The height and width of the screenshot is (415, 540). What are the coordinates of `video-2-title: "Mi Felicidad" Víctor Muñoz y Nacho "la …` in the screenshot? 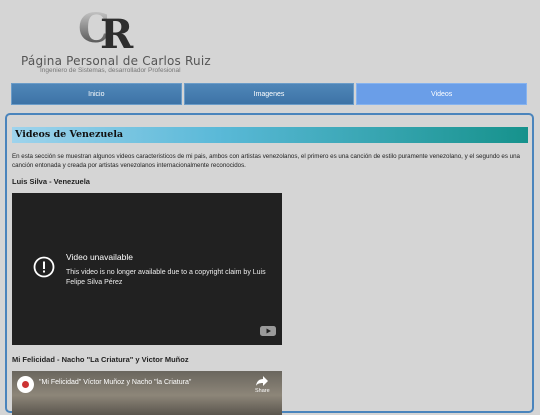 It's located at (115, 382).